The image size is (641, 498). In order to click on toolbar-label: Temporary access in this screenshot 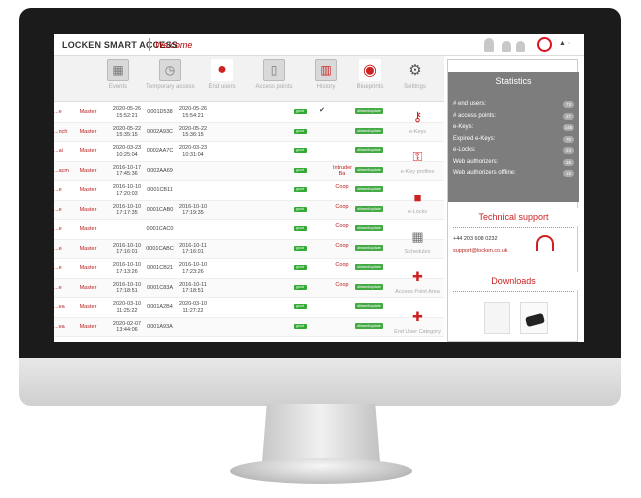, I will do `click(170, 87)`.